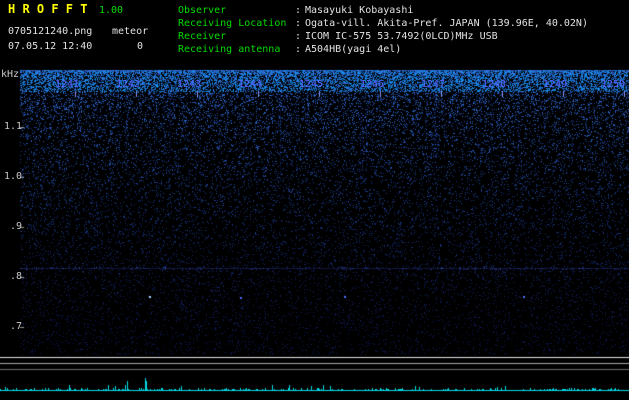 This screenshot has height=400, width=629. I want to click on info-label-receiver: Receiver, so click(202, 36).